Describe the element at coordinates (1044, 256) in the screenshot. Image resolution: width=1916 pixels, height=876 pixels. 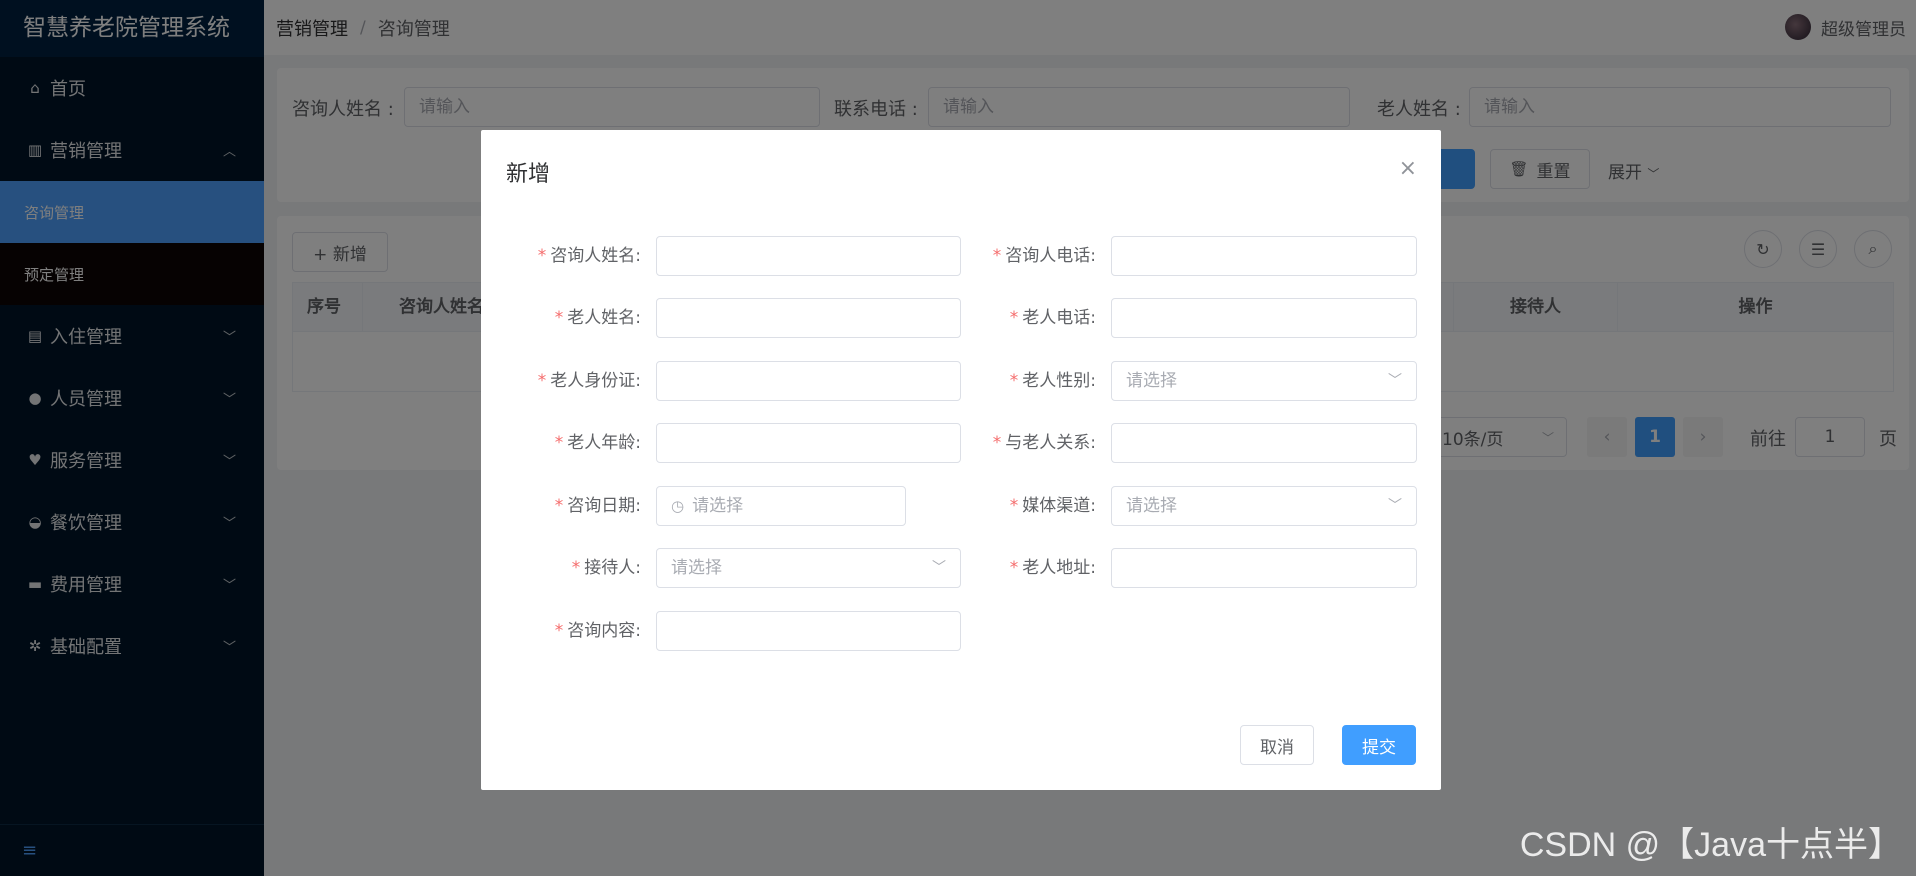
I see `form-label: * 咨询人电话:` at that location.